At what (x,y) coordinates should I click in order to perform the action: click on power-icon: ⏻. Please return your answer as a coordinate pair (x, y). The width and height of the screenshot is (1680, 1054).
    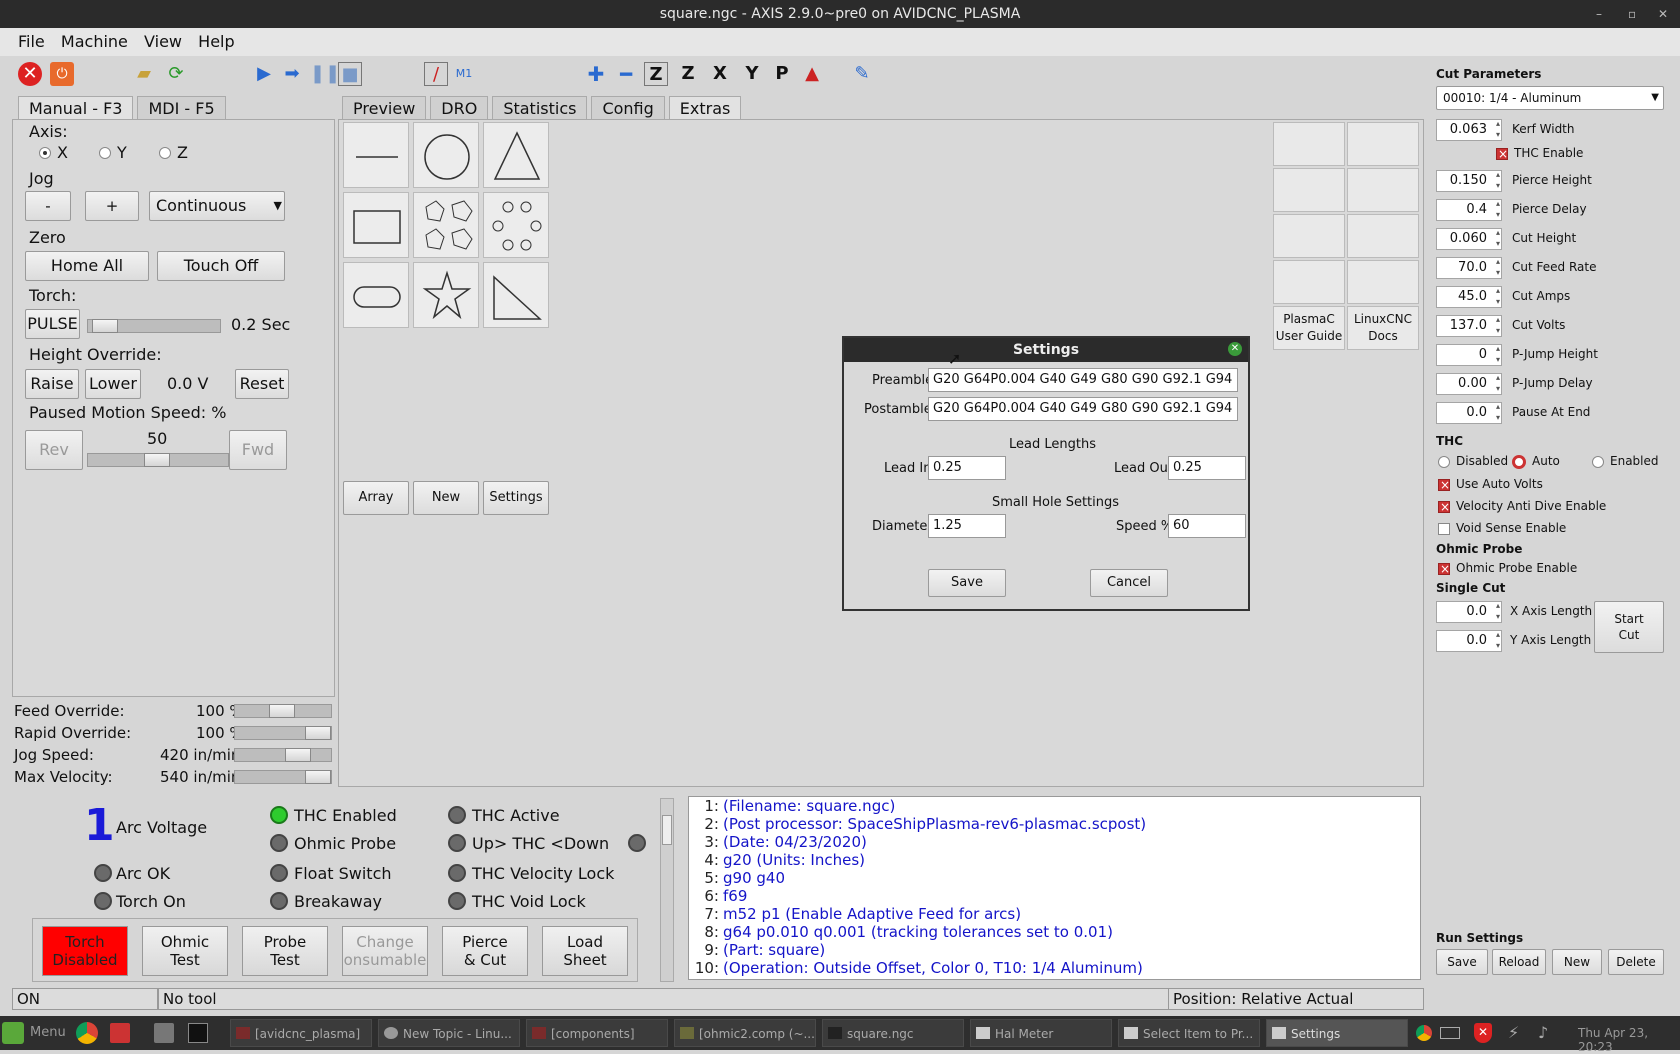
    Looking at the image, I should click on (62, 74).